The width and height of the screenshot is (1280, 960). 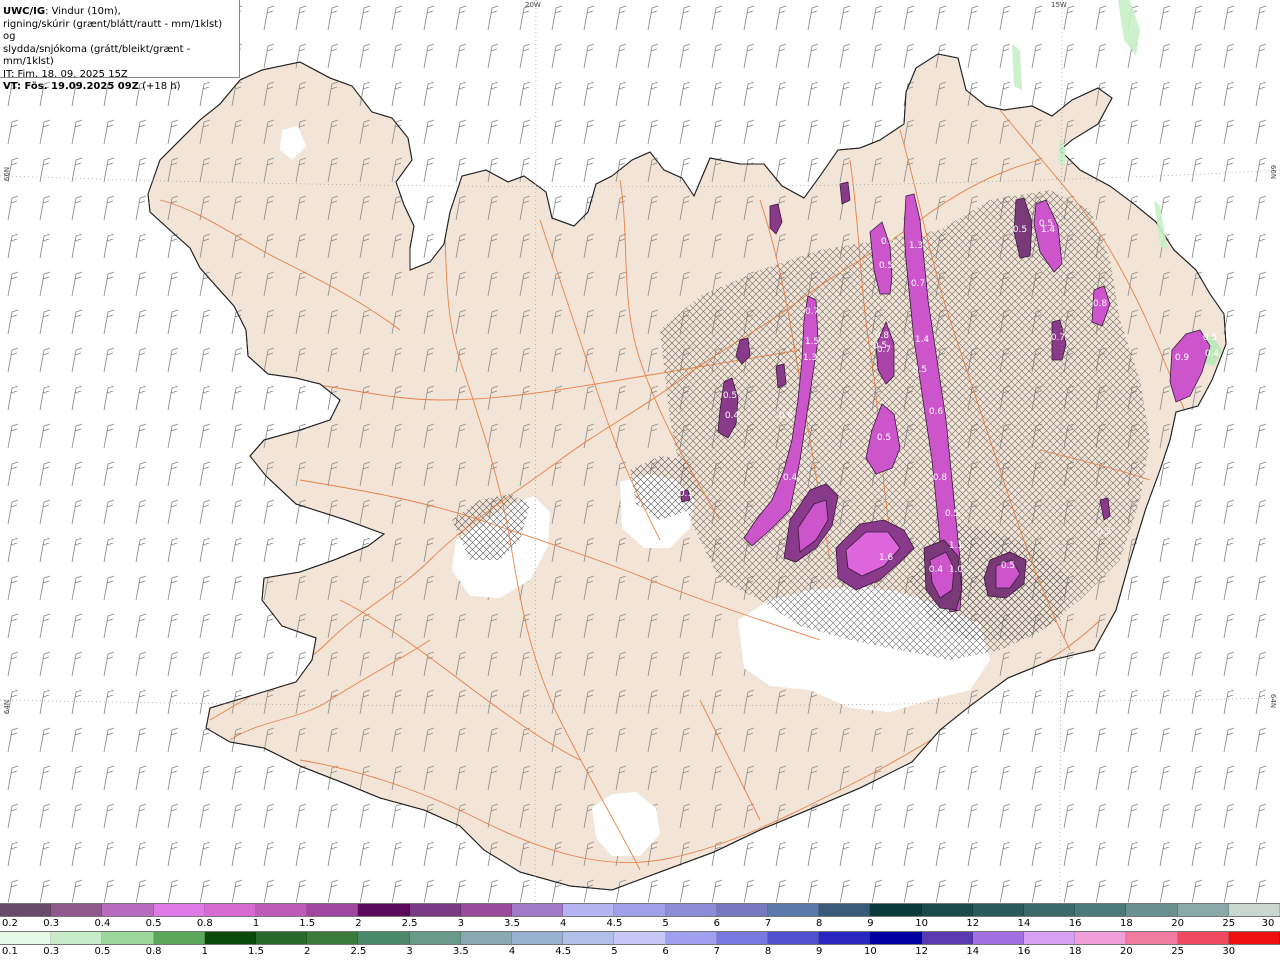 I want to click on legend-tick: 20, so click(x=1126, y=951).